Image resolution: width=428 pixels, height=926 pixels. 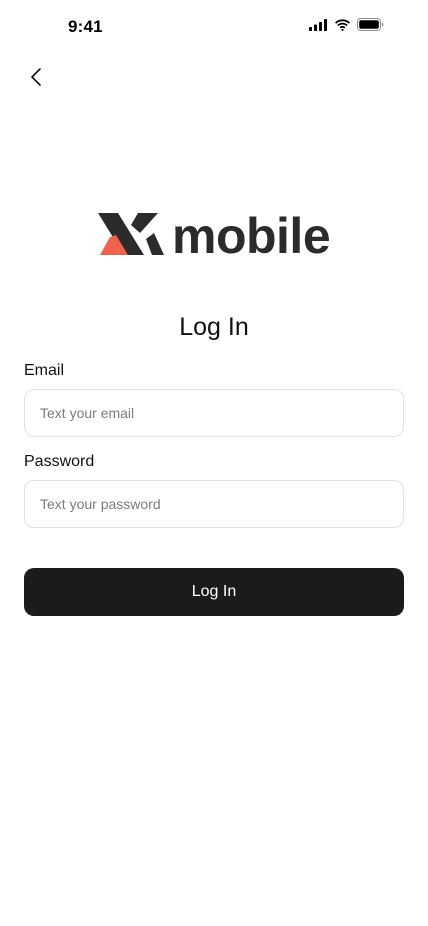 I want to click on chevron-left-icon, so click(x=36, y=79).